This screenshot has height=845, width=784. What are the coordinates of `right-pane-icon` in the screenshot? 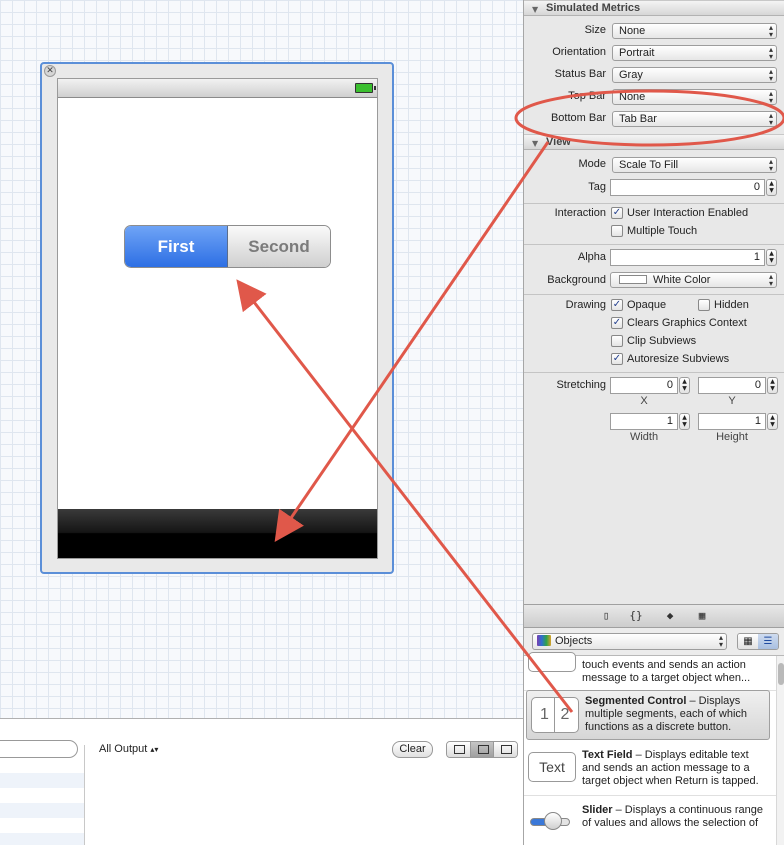 It's located at (505, 749).